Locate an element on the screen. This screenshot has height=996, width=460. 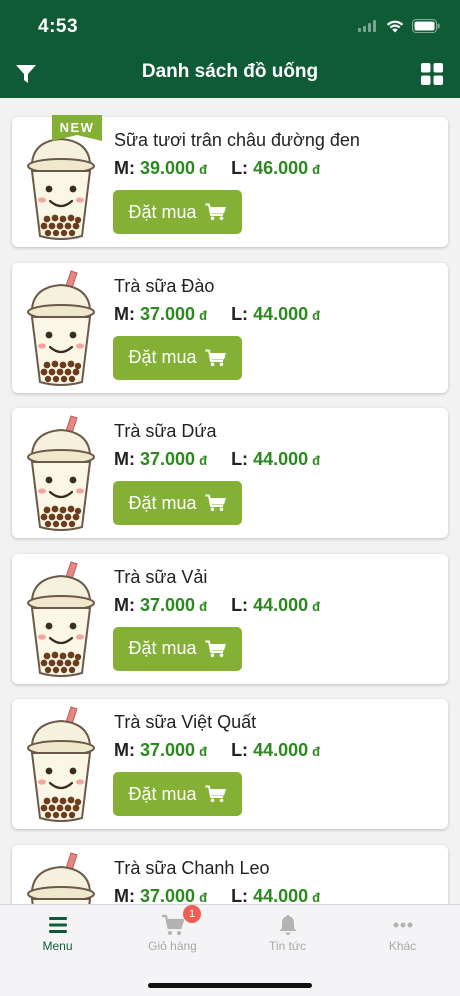
tab-more: Khác is located at coordinates (402, 935).